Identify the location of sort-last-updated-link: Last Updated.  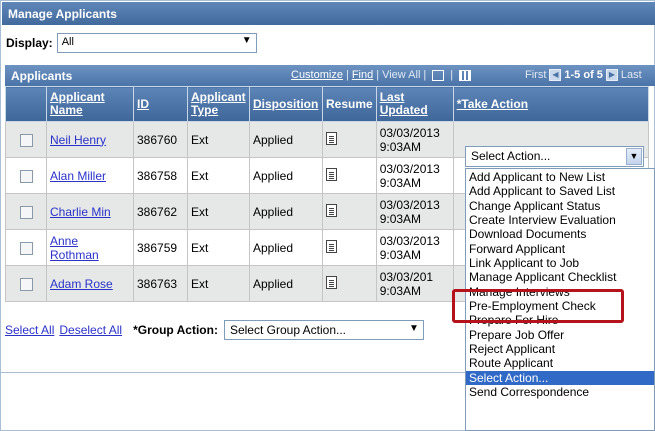
(404, 103).